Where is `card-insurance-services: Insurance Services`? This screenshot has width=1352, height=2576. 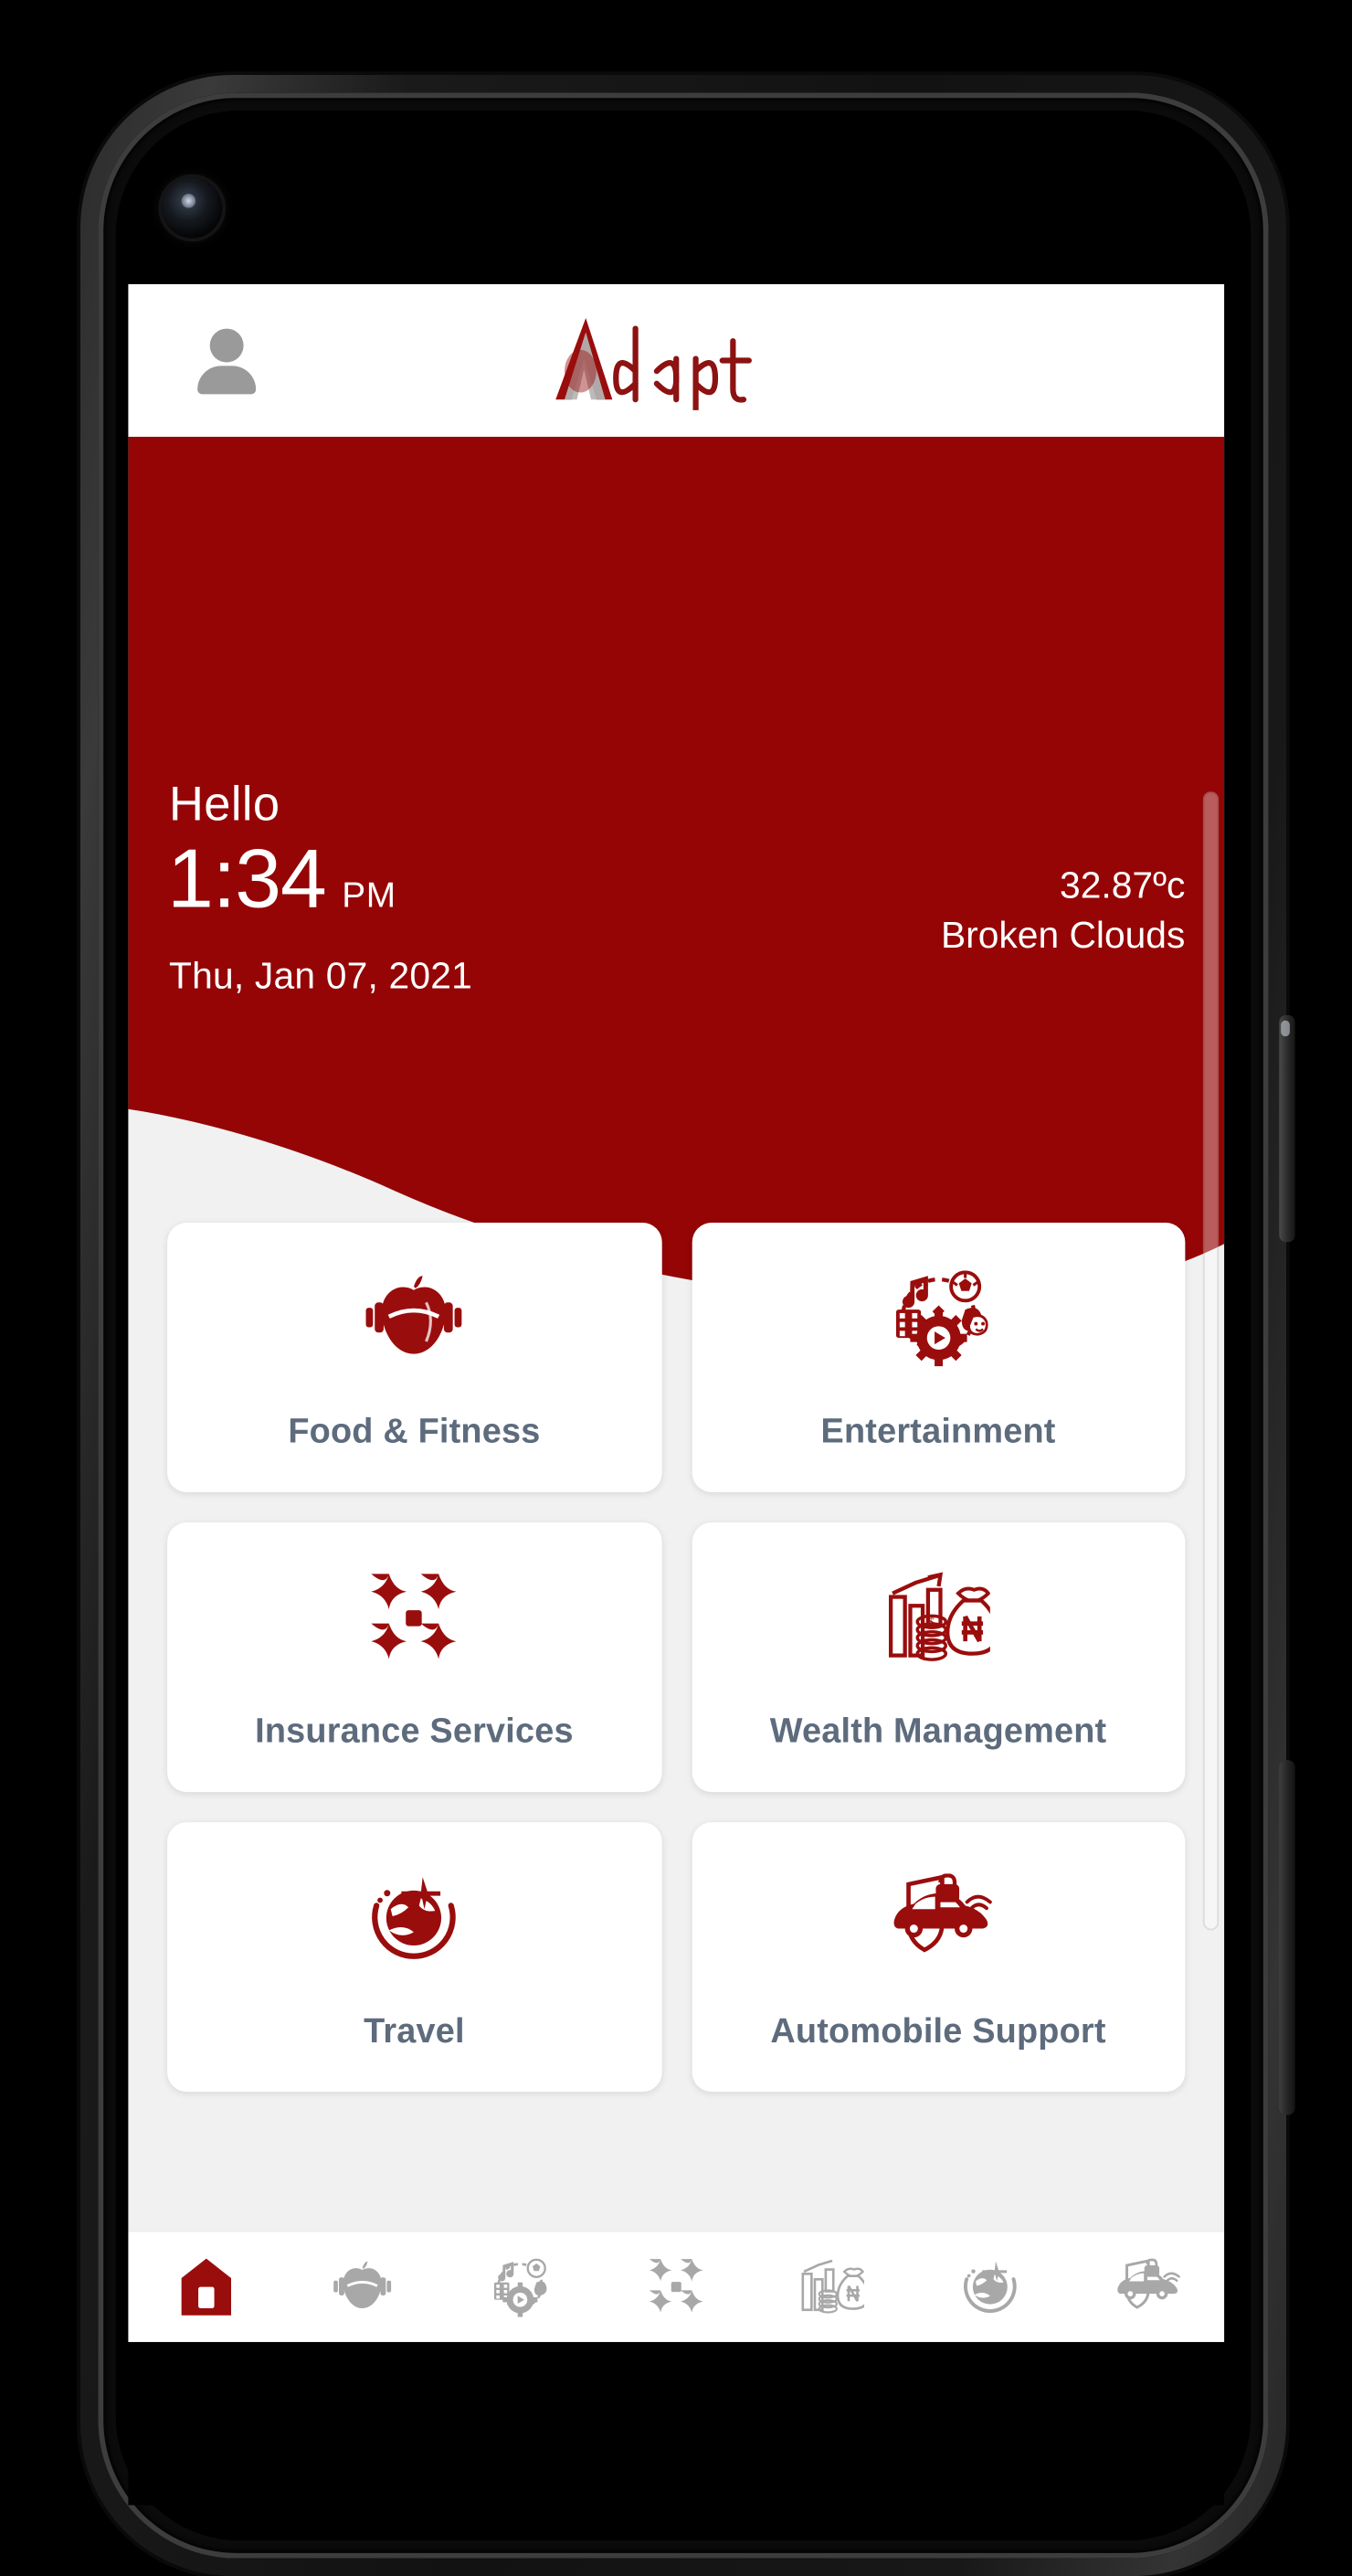 card-insurance-services: Insurance Services is located at coordinates (414, 1657).